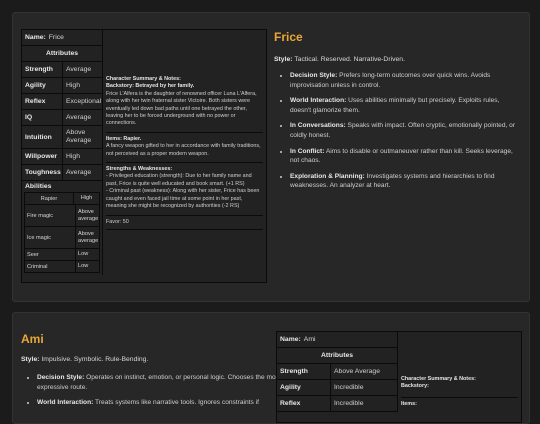  I want to click on abilities-label: Abilities, so click(38, 186).